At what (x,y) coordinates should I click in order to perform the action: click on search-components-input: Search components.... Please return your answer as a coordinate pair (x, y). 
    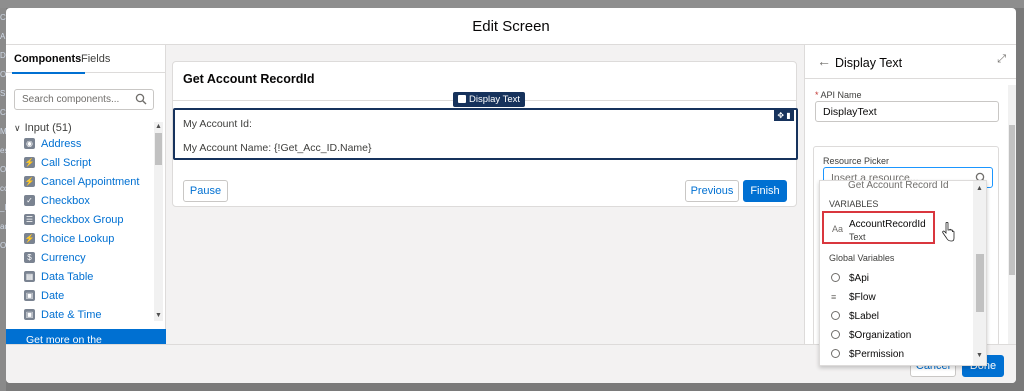
    Looking at the image, I should click on (84, 99).